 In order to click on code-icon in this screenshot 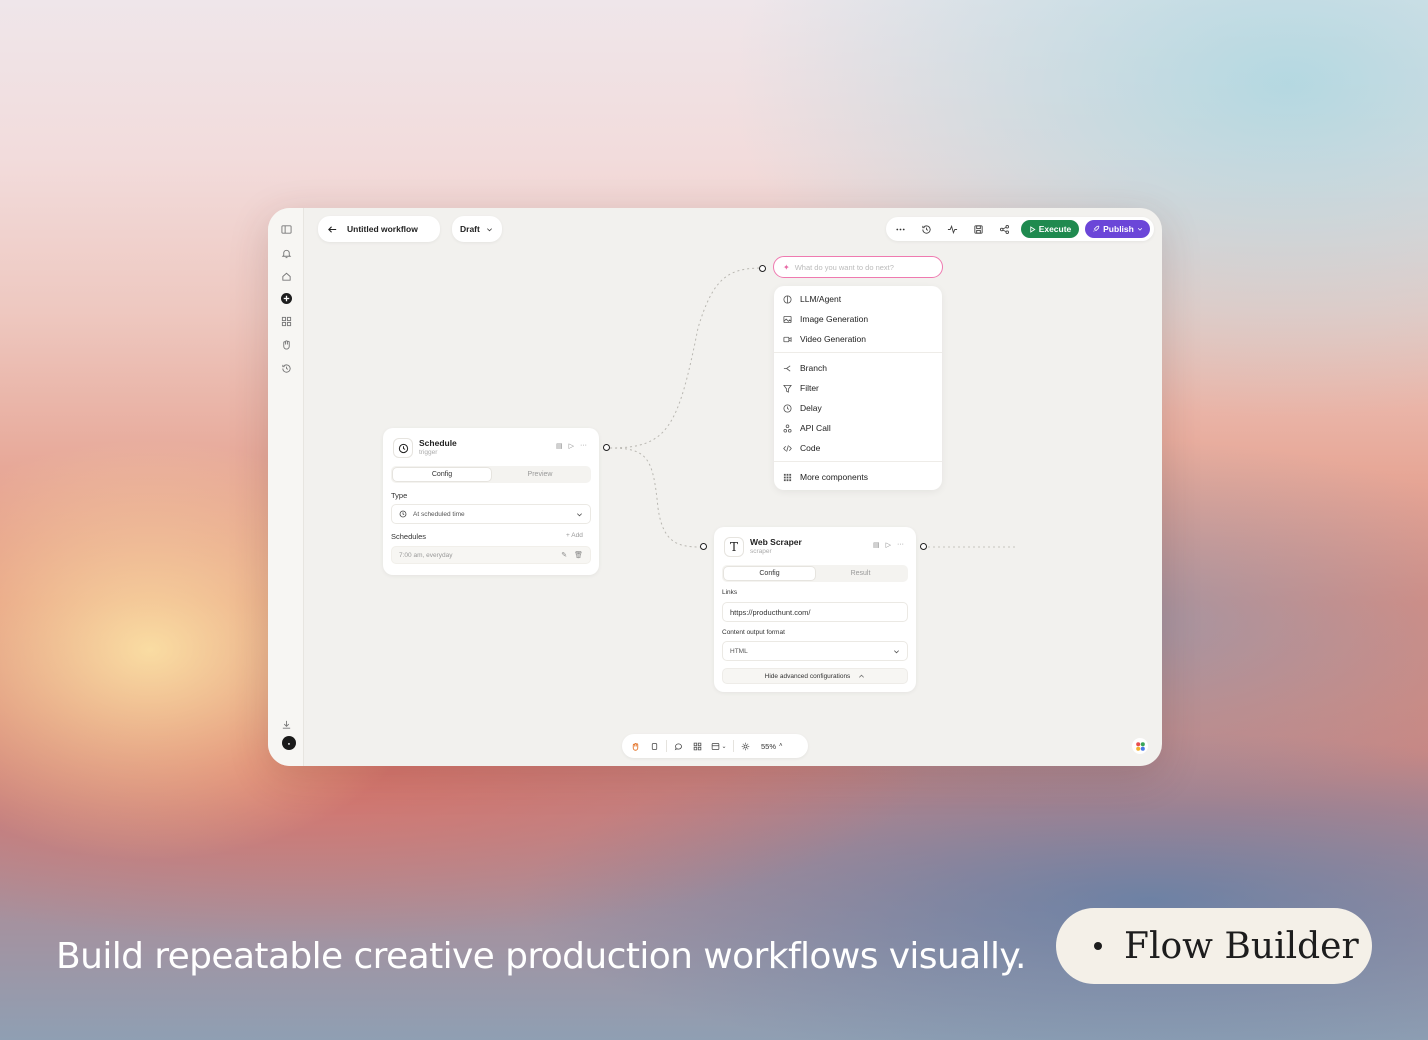, I will do `click(787, 448)`.